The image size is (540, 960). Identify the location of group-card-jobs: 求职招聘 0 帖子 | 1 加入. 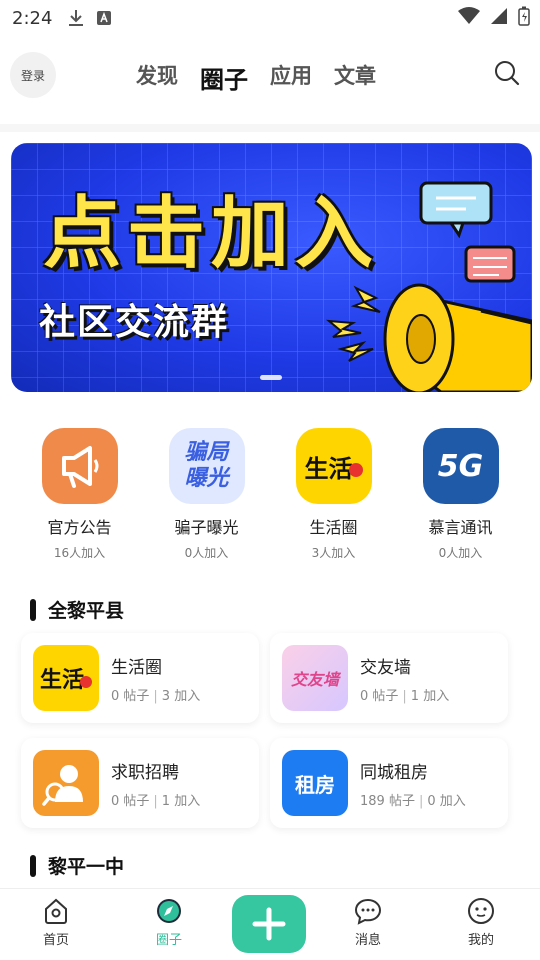
(140, 783).